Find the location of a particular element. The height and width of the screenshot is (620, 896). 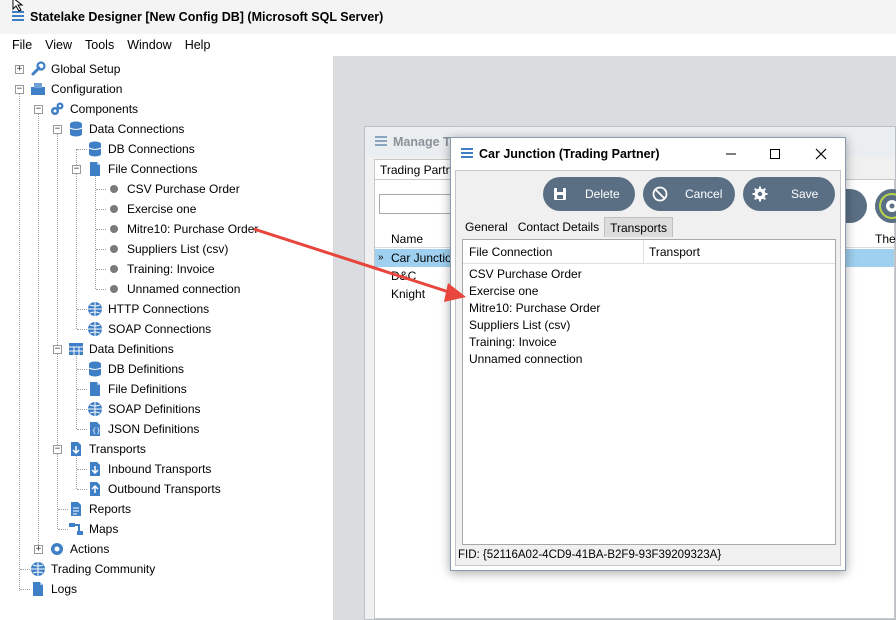

tree-item-trading-community: Trading Community is located at coordinates (92, 569).